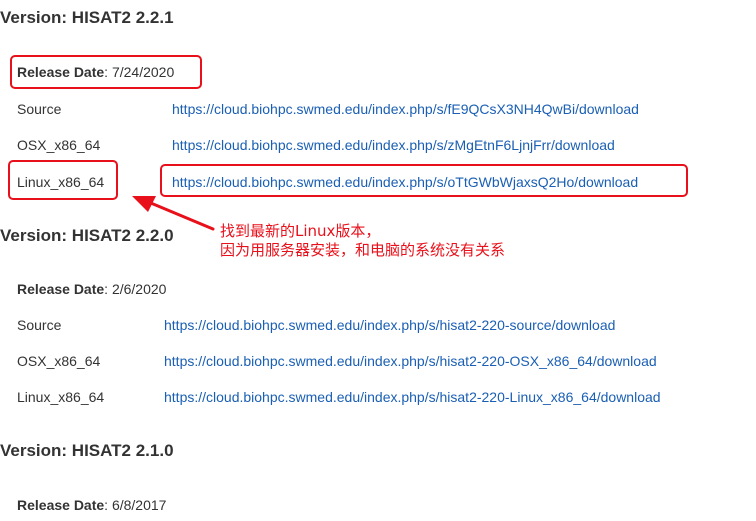 The image size is (756, 521). I want to click on annotation-note: 找到最新的Linux版本， 因为用服务器安装，和电脑的系统没有关系, so click(362, 241).